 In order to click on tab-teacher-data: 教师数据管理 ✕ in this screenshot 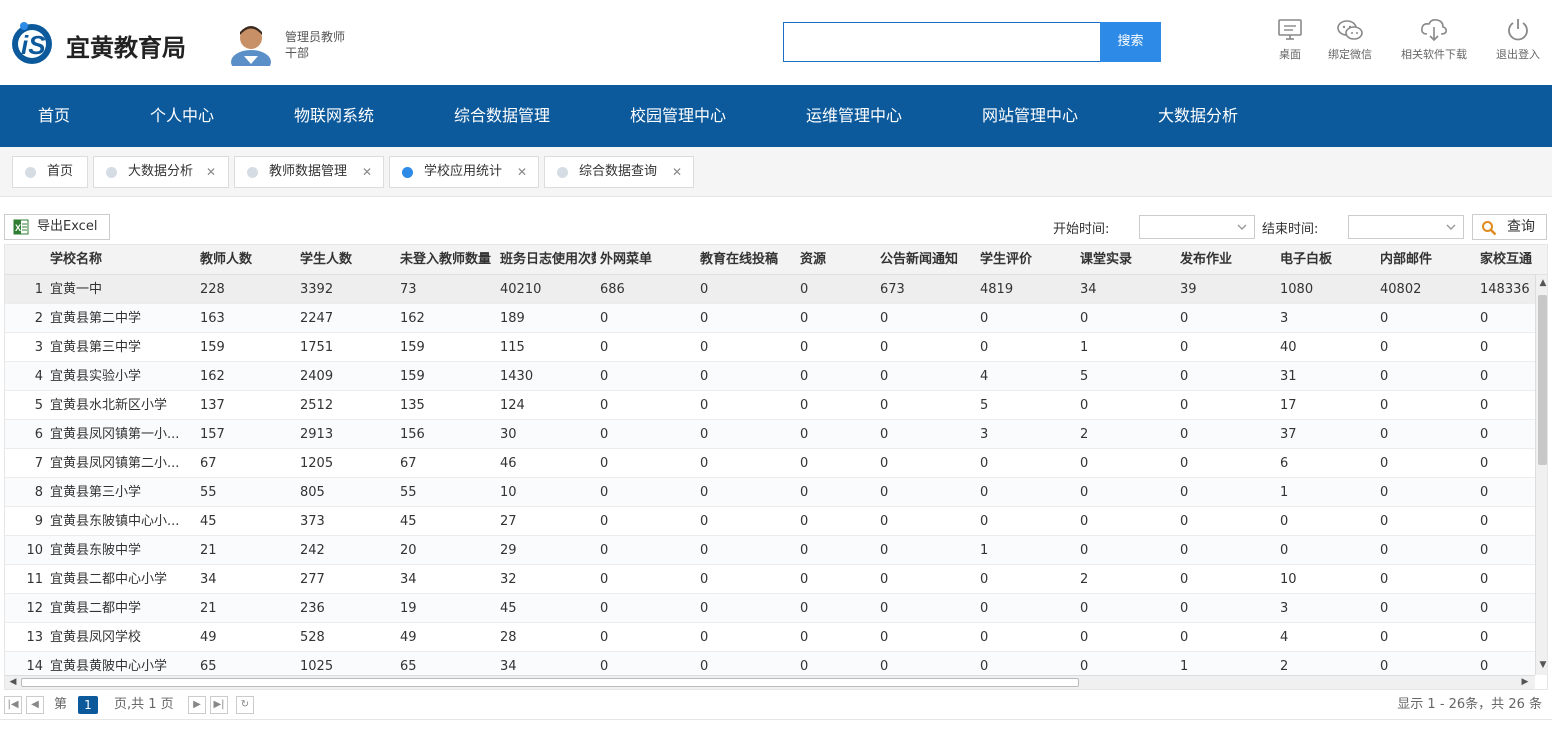, I will do `click(309, 172)`.